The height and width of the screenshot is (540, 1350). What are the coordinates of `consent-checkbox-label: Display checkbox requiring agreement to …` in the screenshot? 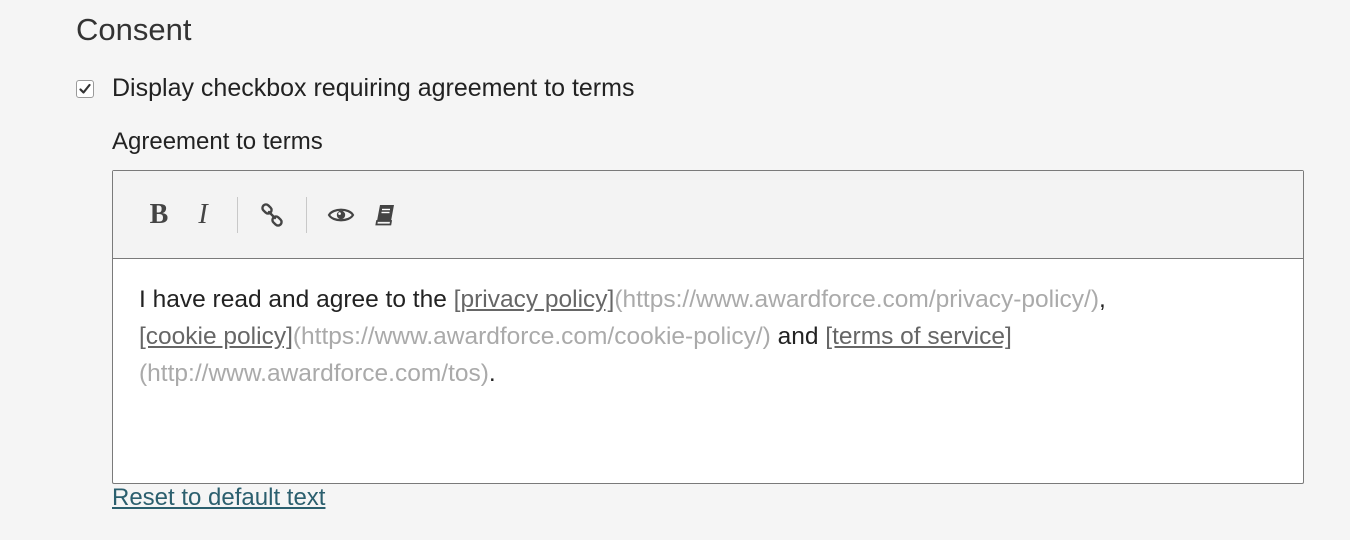 It's located at (373, 88).